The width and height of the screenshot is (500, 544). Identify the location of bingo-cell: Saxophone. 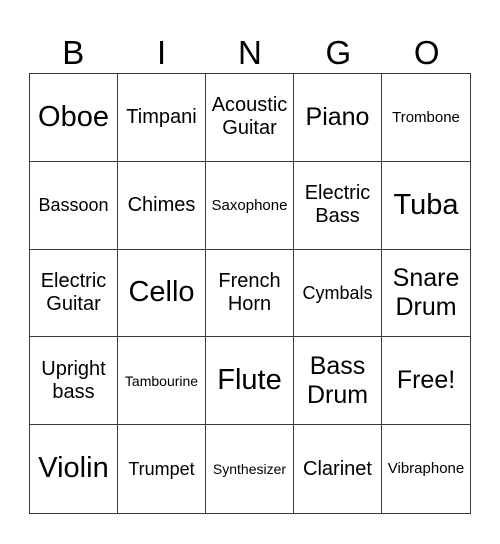
(250, 205).